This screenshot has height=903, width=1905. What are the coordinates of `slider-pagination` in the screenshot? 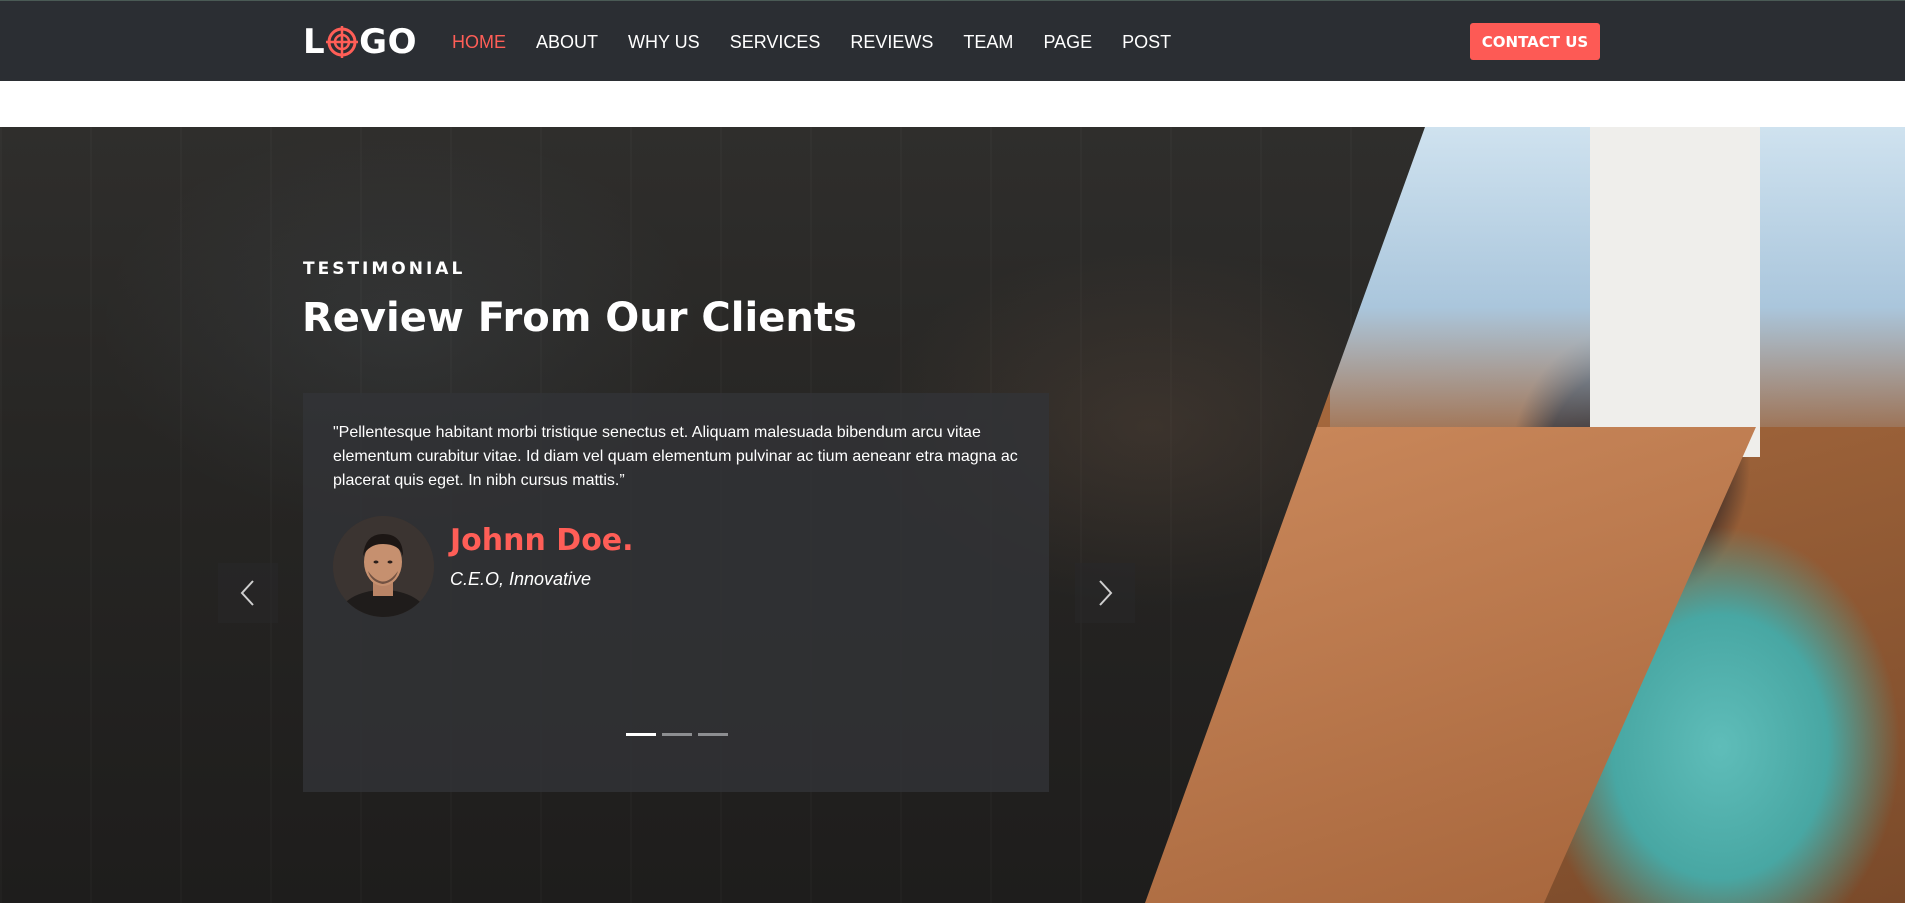 It's located at (677, 734).